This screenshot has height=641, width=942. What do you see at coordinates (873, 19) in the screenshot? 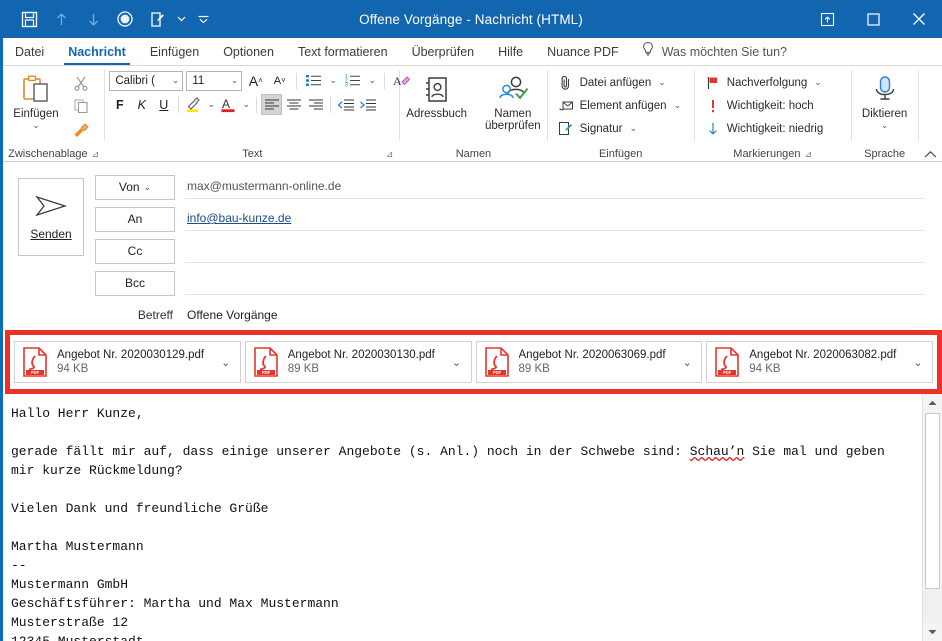
I see `maximize-icon` at bounding box center [873, 19].